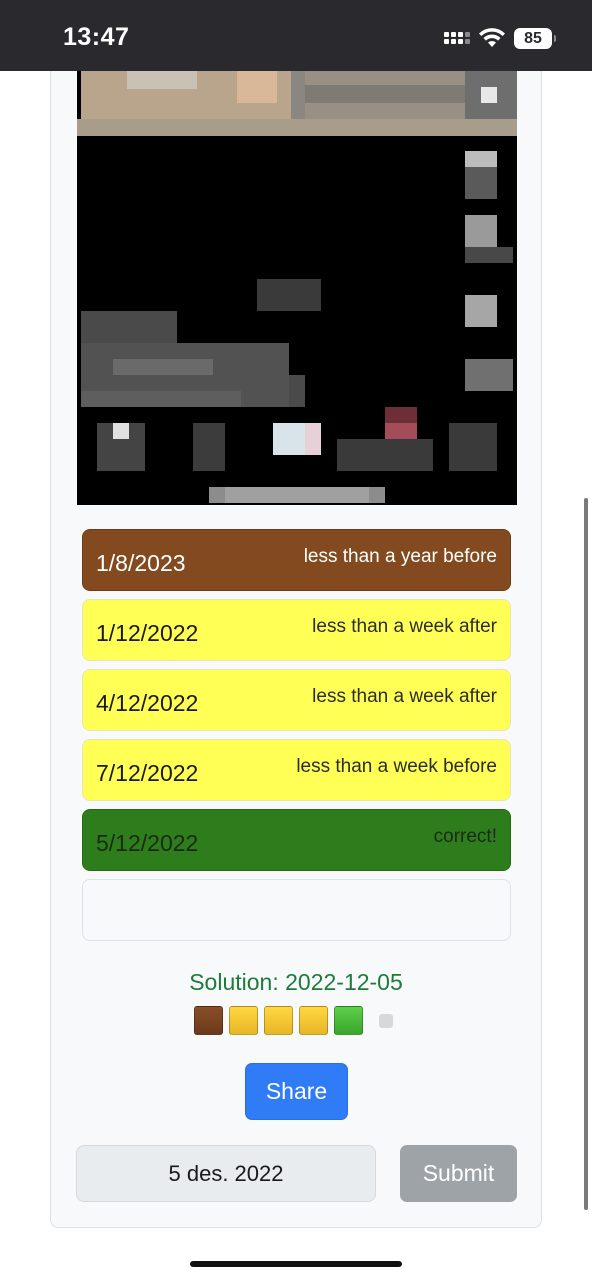 The height and width of the screenshot is (1280, 592). What do you see at coordinates (296, 1264) in the screenshot?
I see `home-indicator` at bounding box center [296, 1264].